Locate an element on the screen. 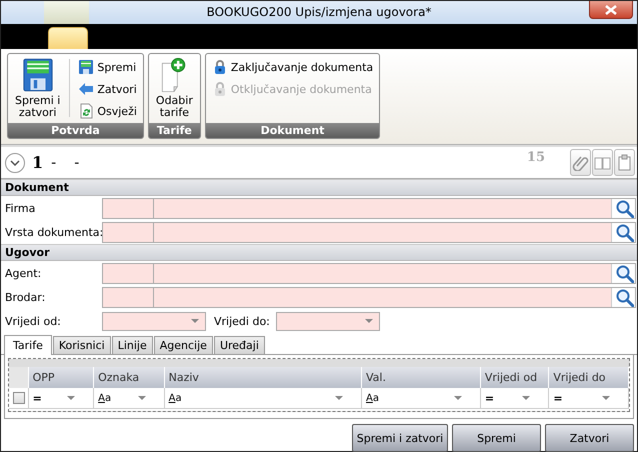 The image size is (638, 452). expand-button is located at coordinates (15, 162).